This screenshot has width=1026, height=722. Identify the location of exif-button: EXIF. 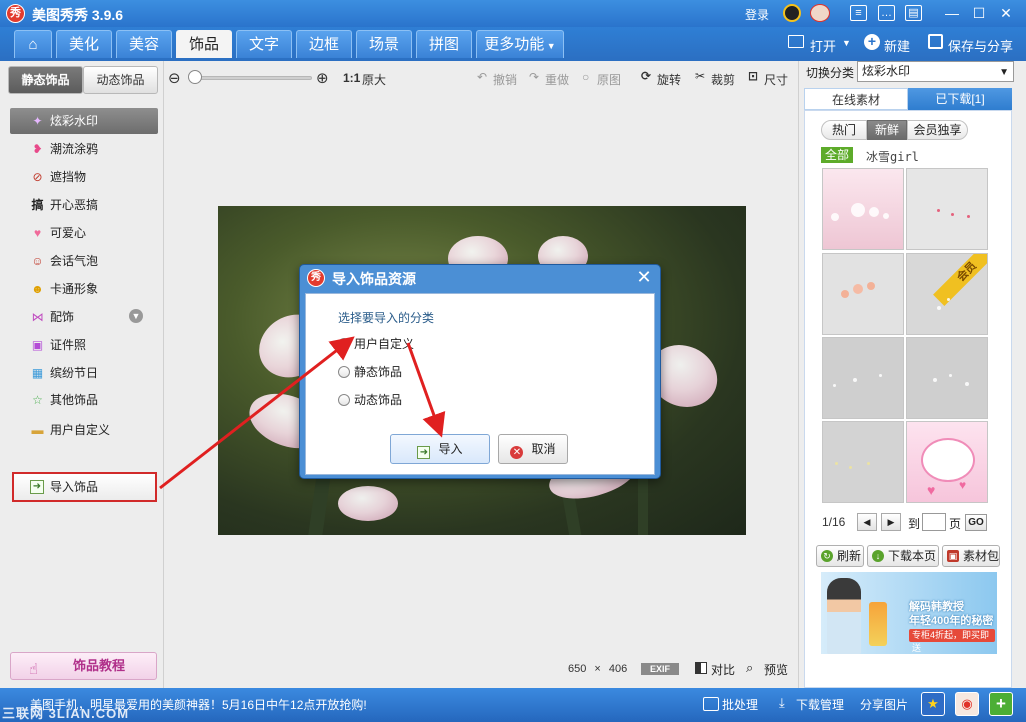
(660, 669).